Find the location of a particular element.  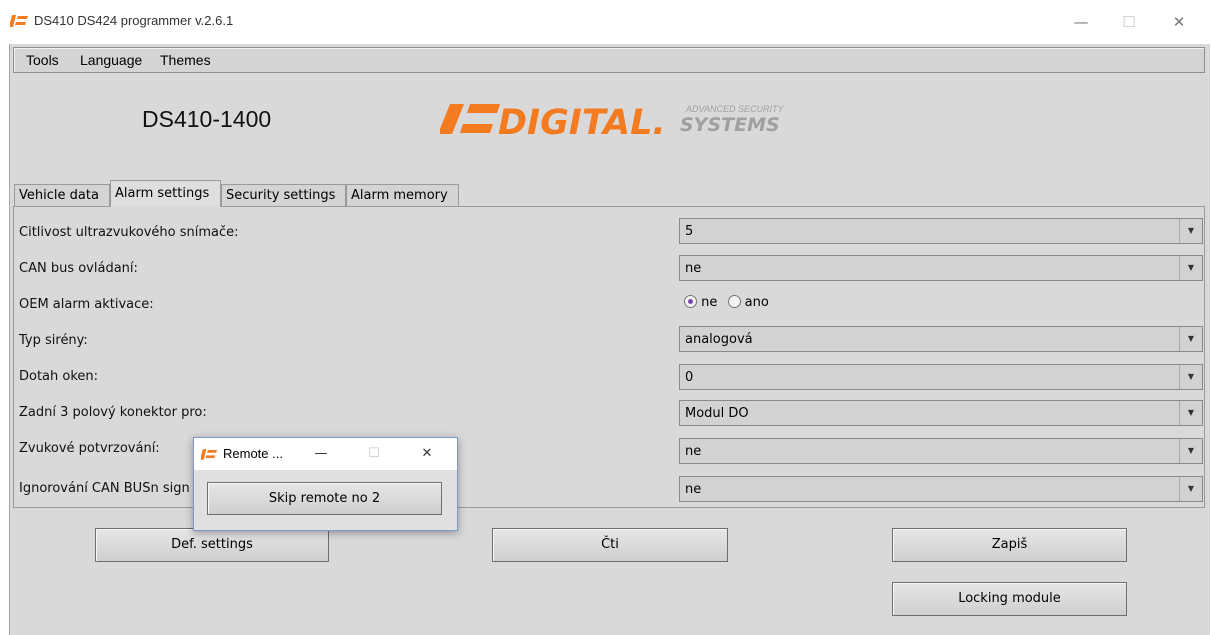

skip-remote-button: Skip remote no 2 is located at coordinates (324, 498).